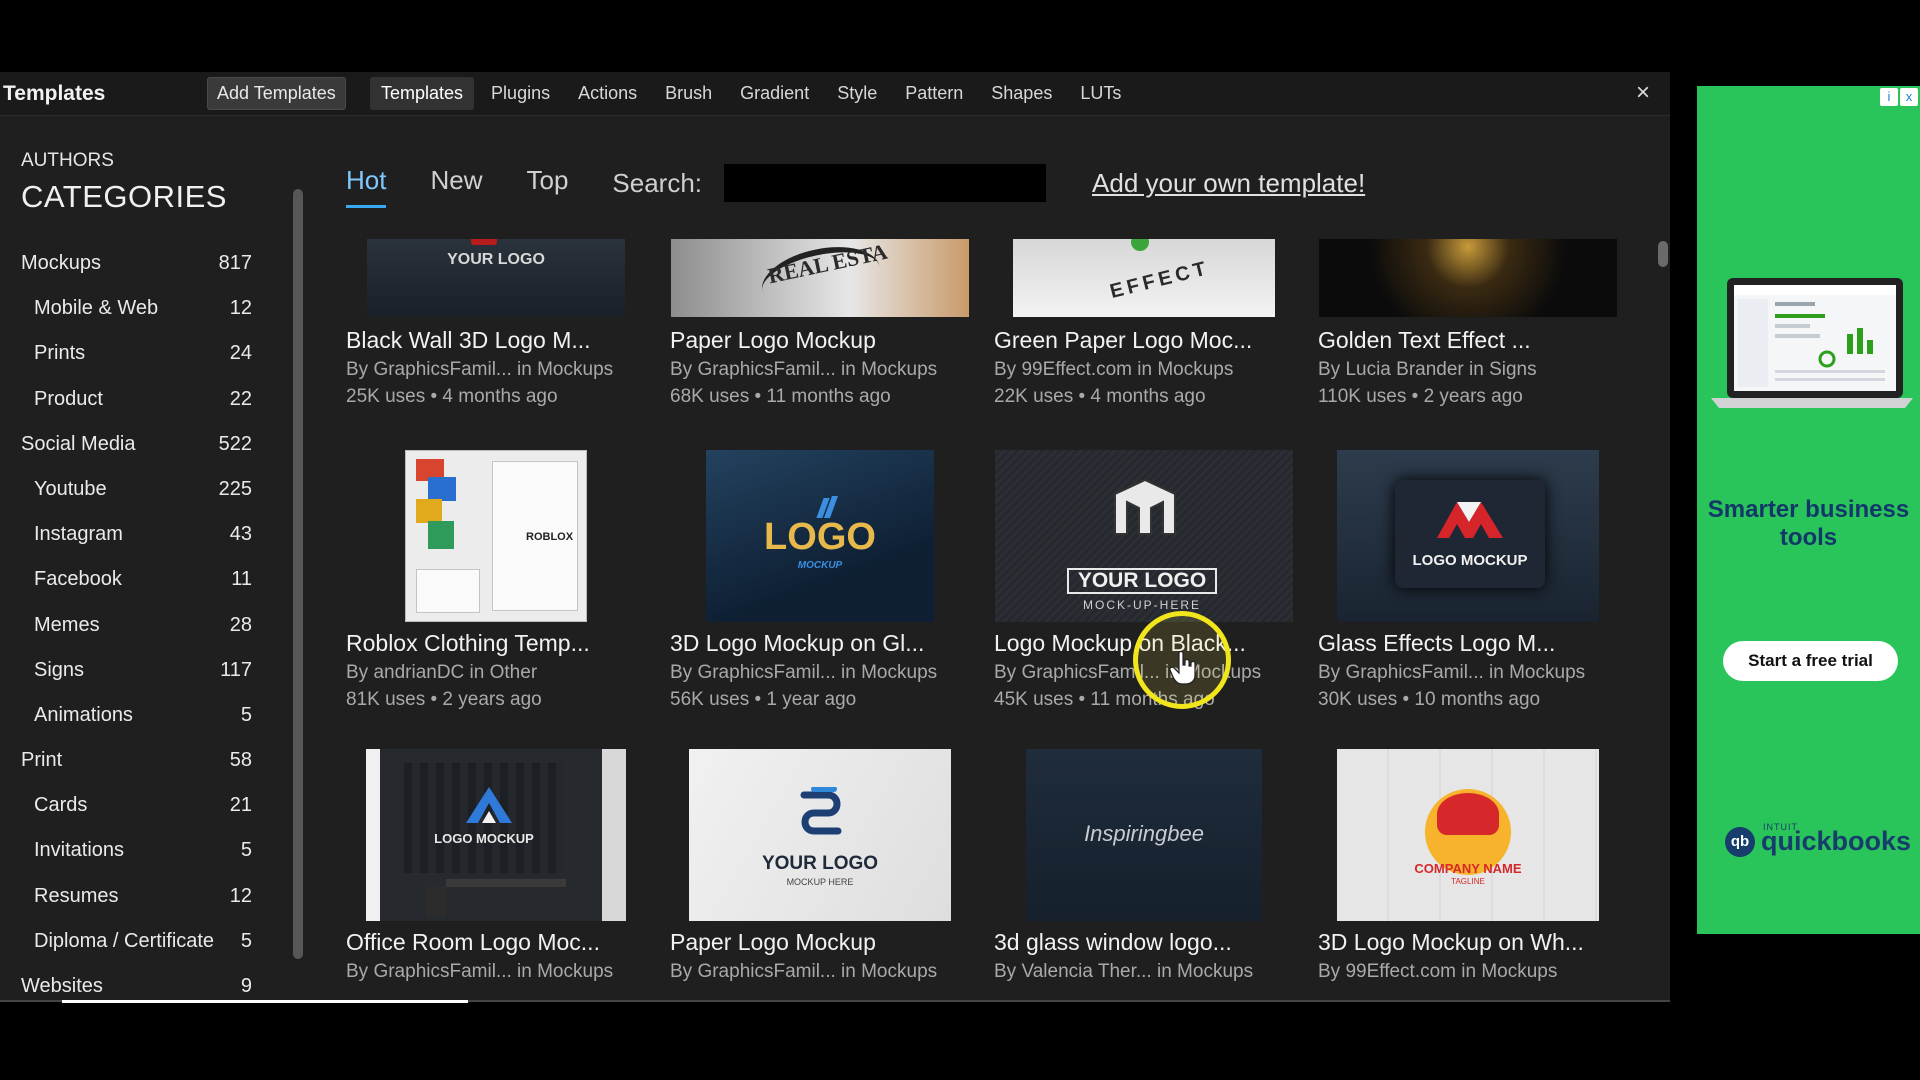  Describe the element at coordinates (1114, 369) in the screenshot. I see `template-byline: By 99Effect.com in Mockups` at that location.